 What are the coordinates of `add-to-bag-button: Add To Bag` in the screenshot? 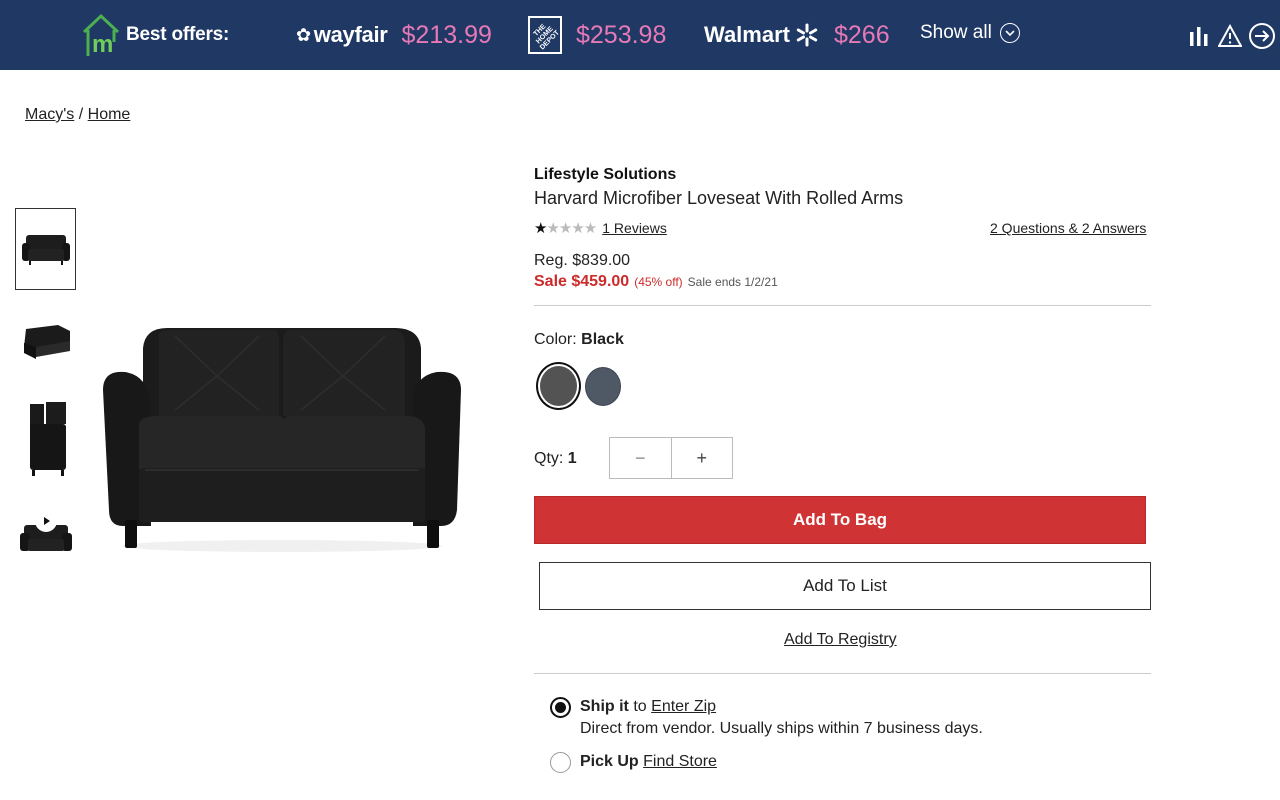 It's located at (840, 520).